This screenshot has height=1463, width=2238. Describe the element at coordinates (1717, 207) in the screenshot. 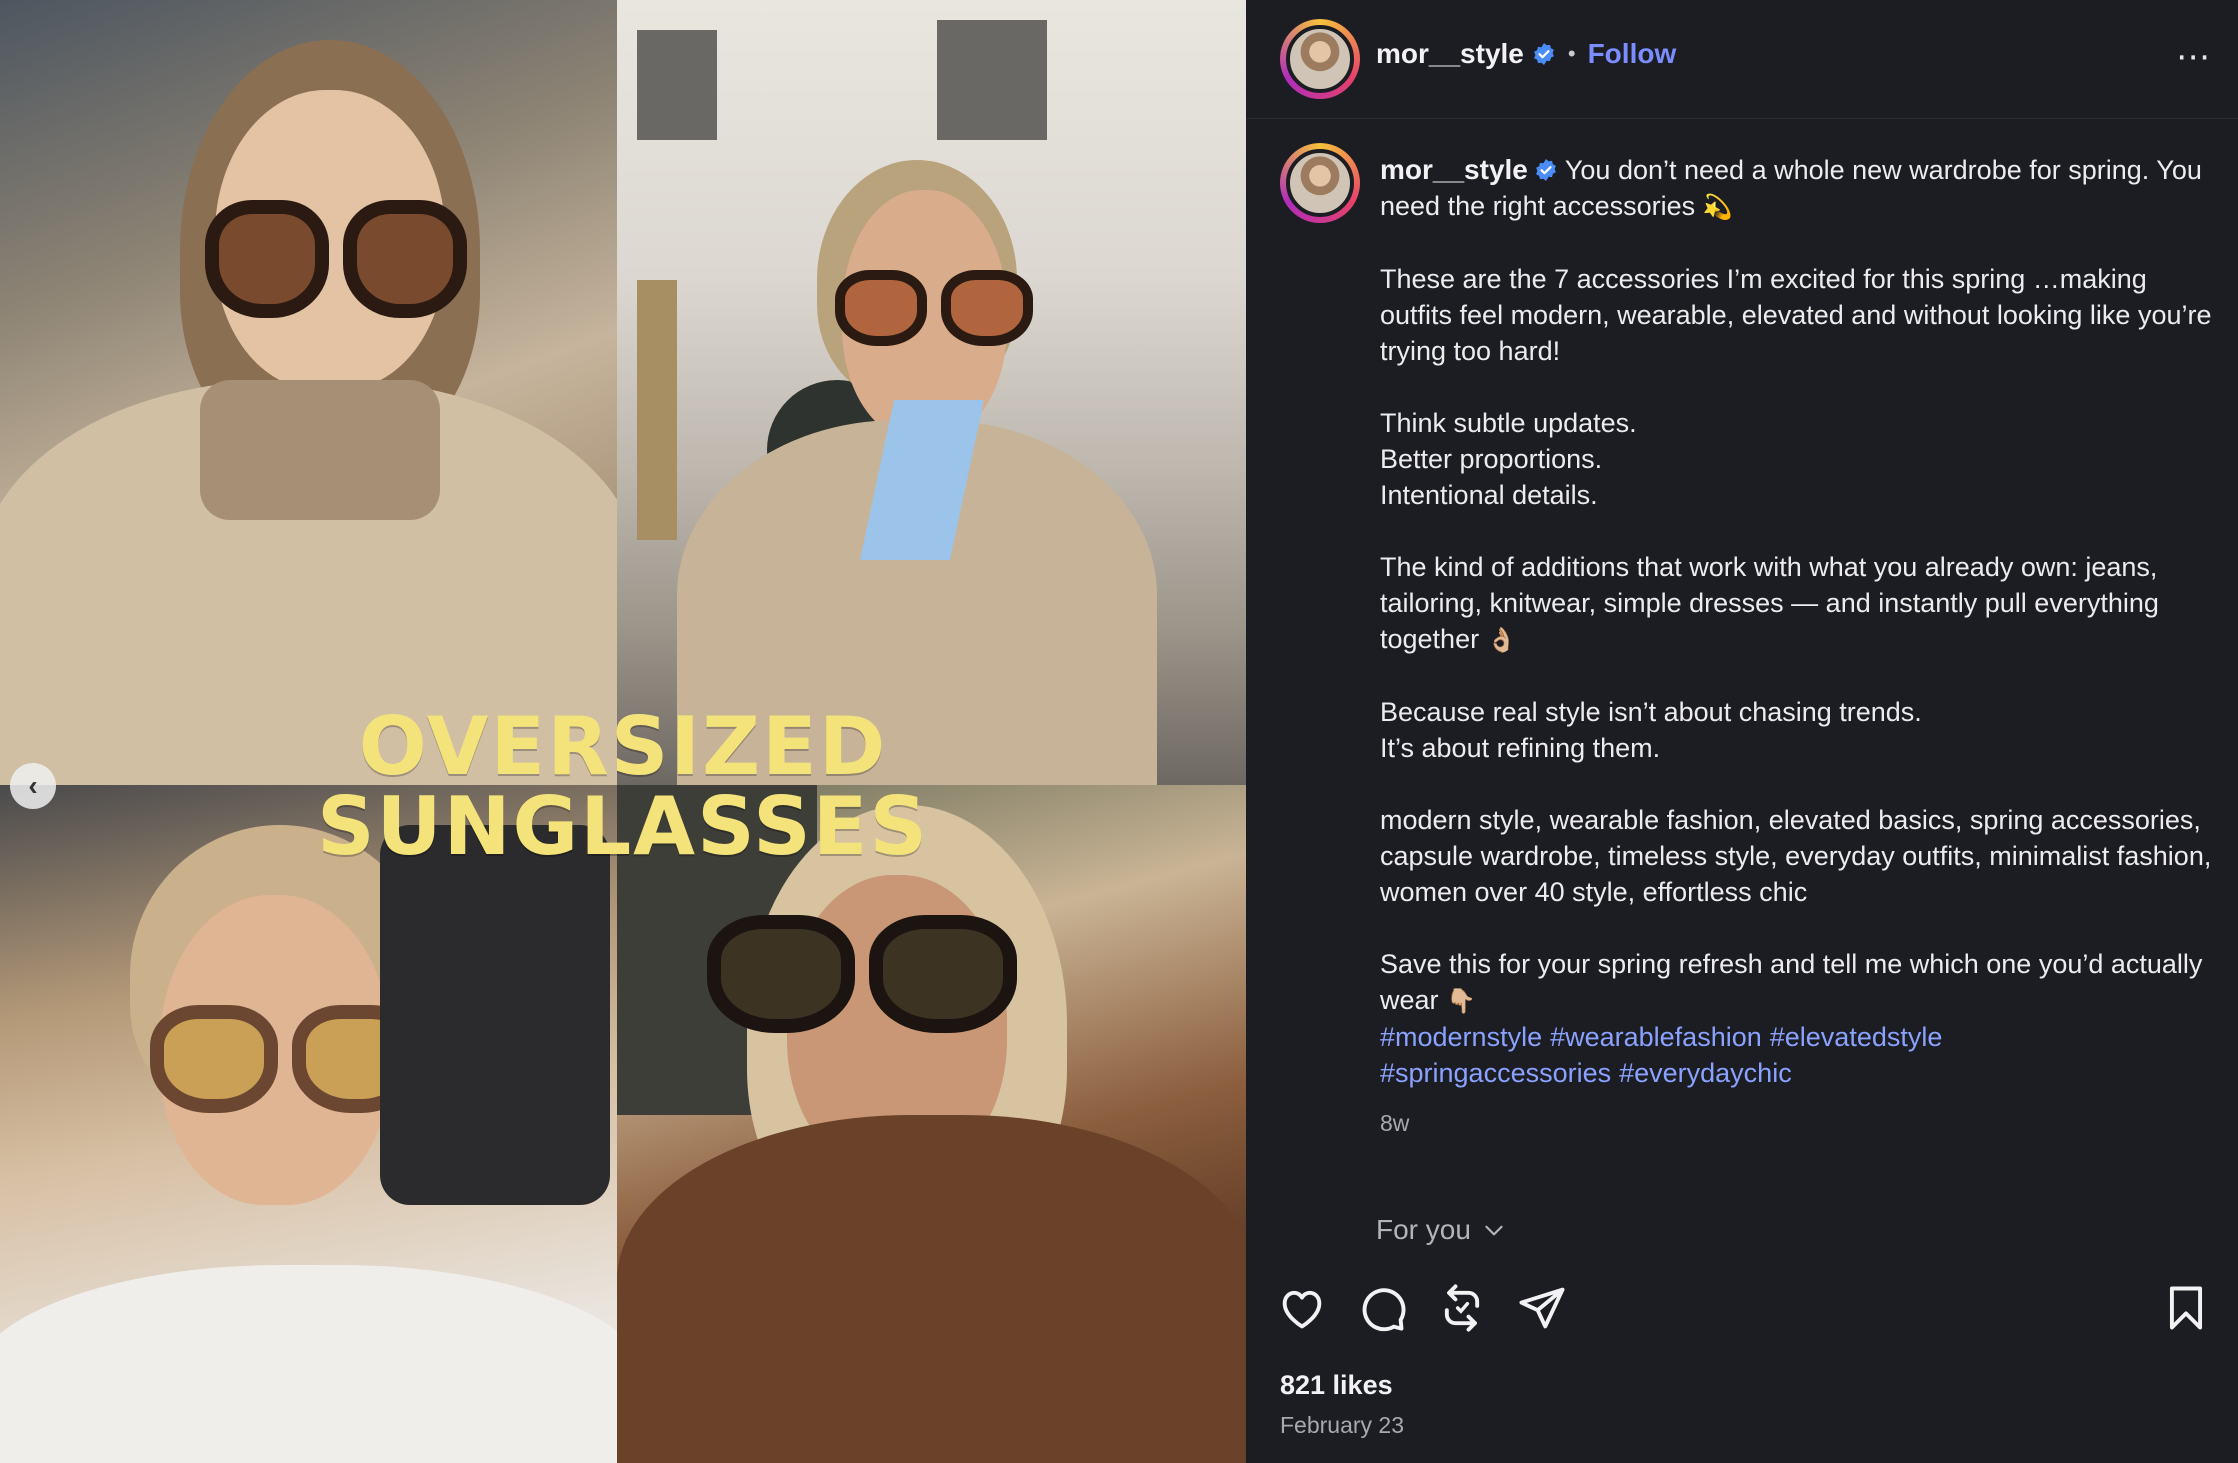

I see `sparkle-emoji: 💫` at that location.